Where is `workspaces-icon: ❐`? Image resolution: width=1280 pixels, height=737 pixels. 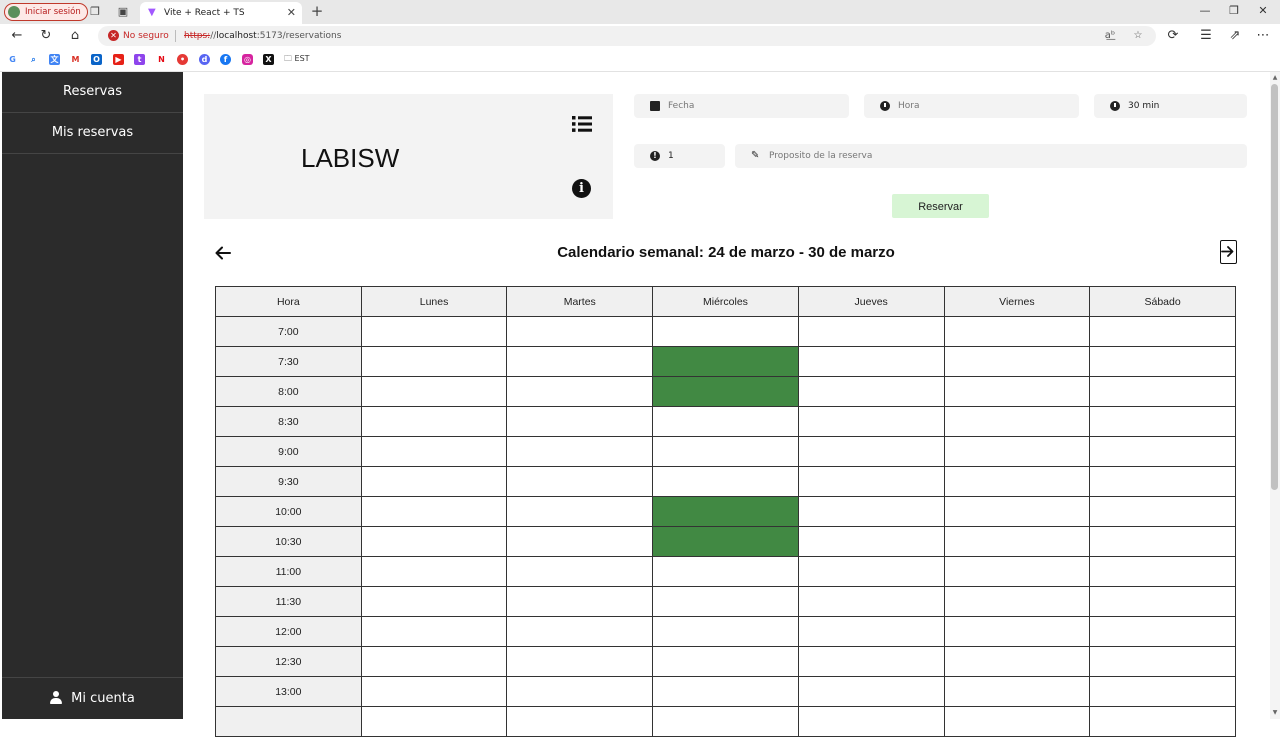 workspaces-icon: ❐ is located at coordinates (95, 12).